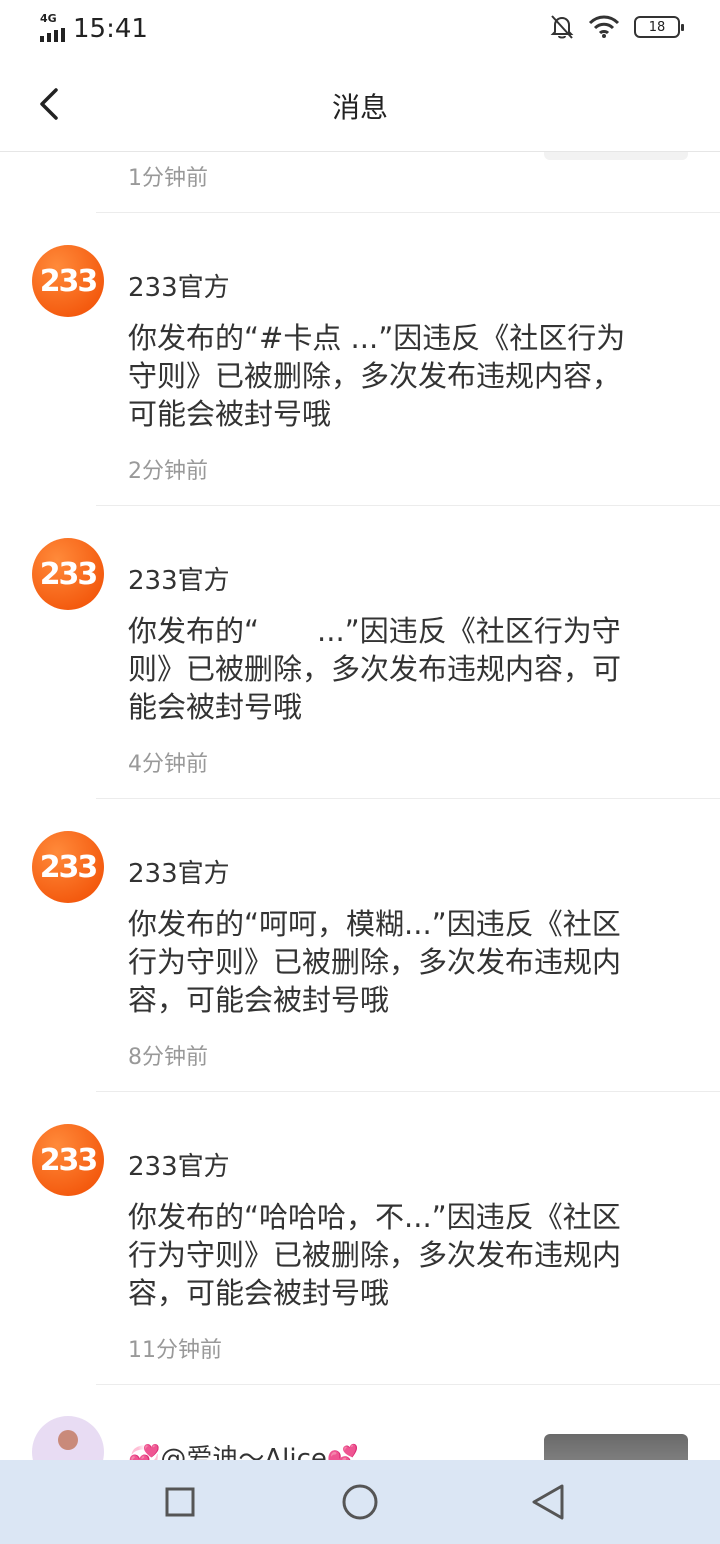 This screenshot has width=720, height=1544. What do you see at coordinates (168, 764) in the screenshot?
I see `message-time: 4分钟前` at bounding box center [168, 764].